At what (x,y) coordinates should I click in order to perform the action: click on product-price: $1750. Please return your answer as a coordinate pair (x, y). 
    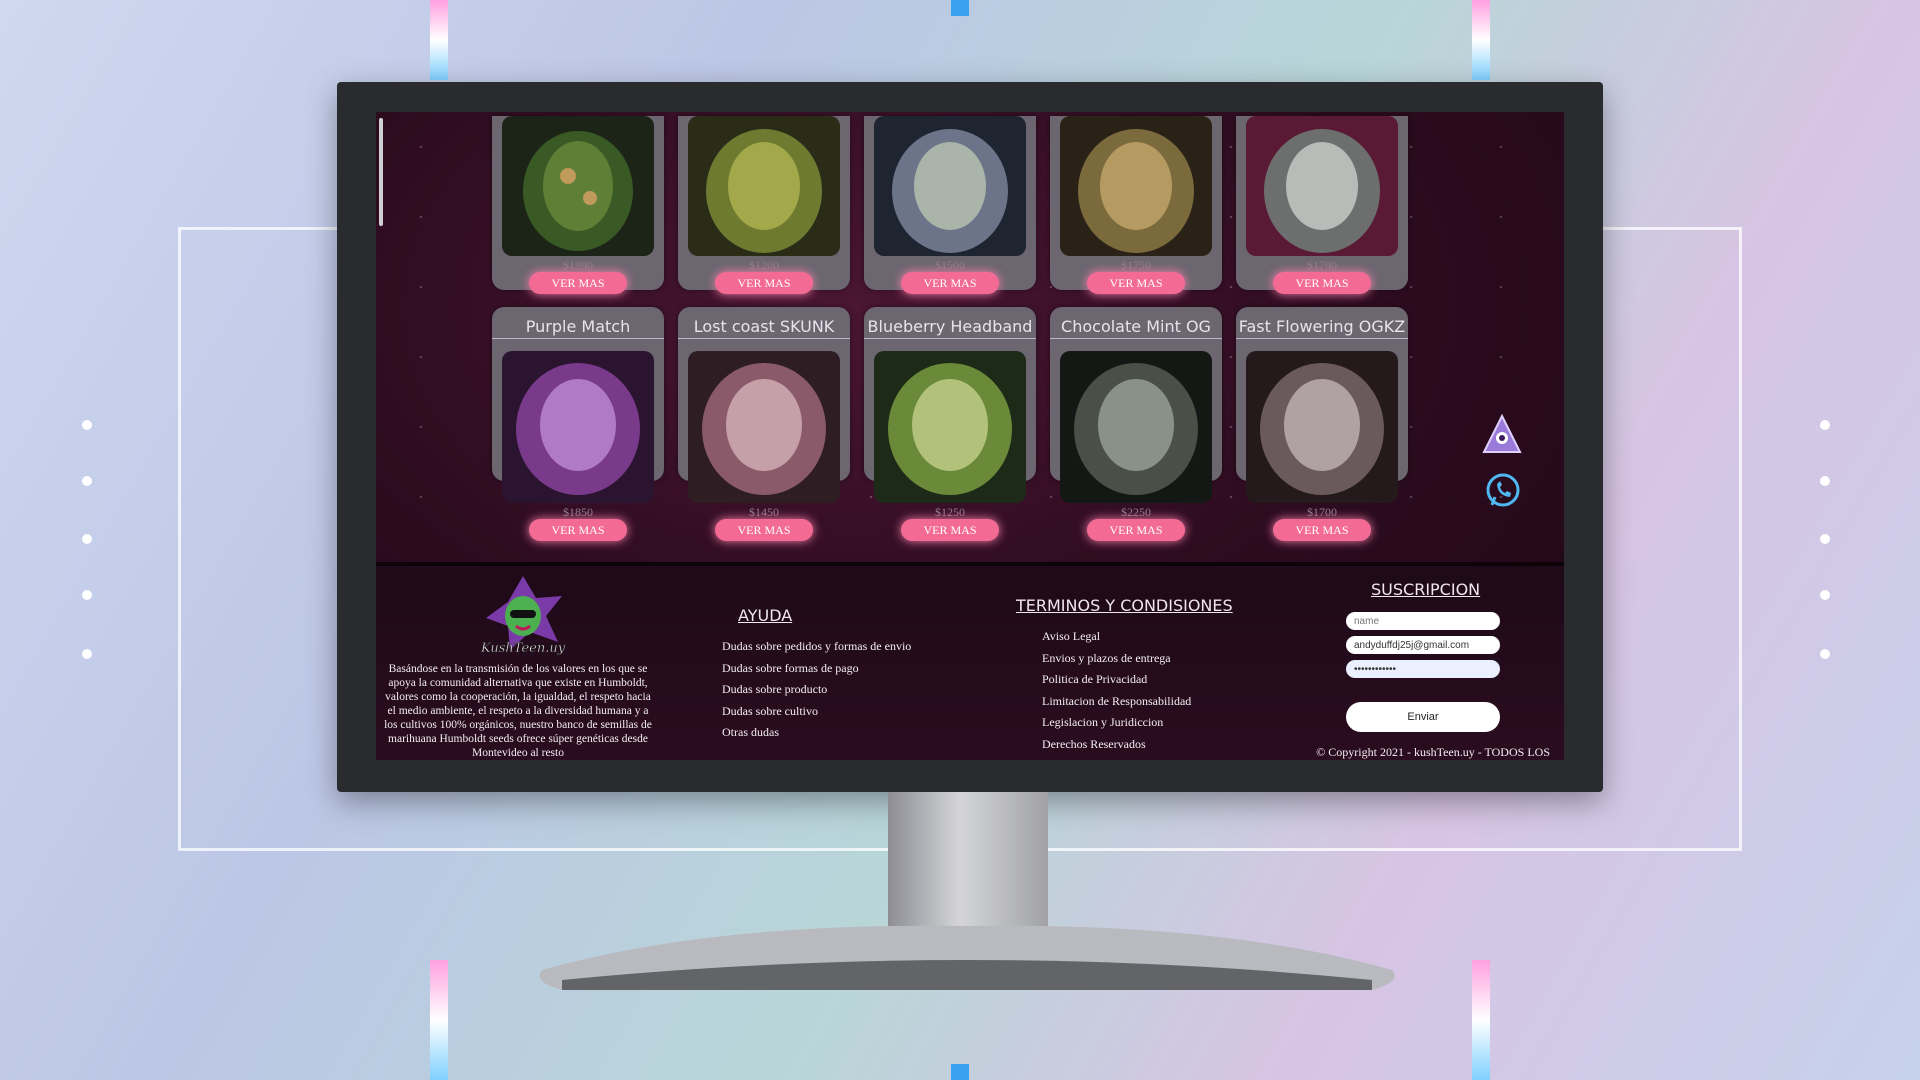
    Looking at the image, I should click on (1136, 265).